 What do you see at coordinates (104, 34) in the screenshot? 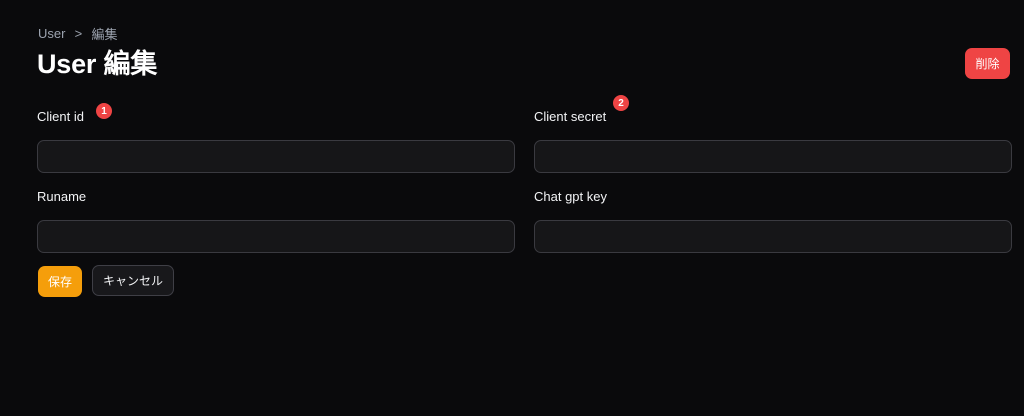
I see `breadcrumb-item-edit: 編集` at bounding box center [104, 34].